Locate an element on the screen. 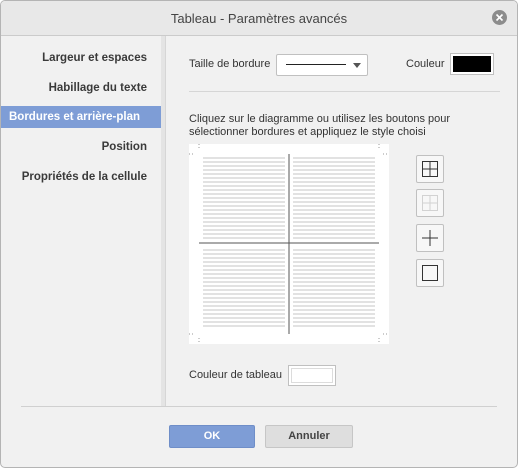 Image resolution: width=518 pixels, height=468 pixels. sidebar-item-habillage-du-texte: Habillage du texte is located at coordinates (74, 88).